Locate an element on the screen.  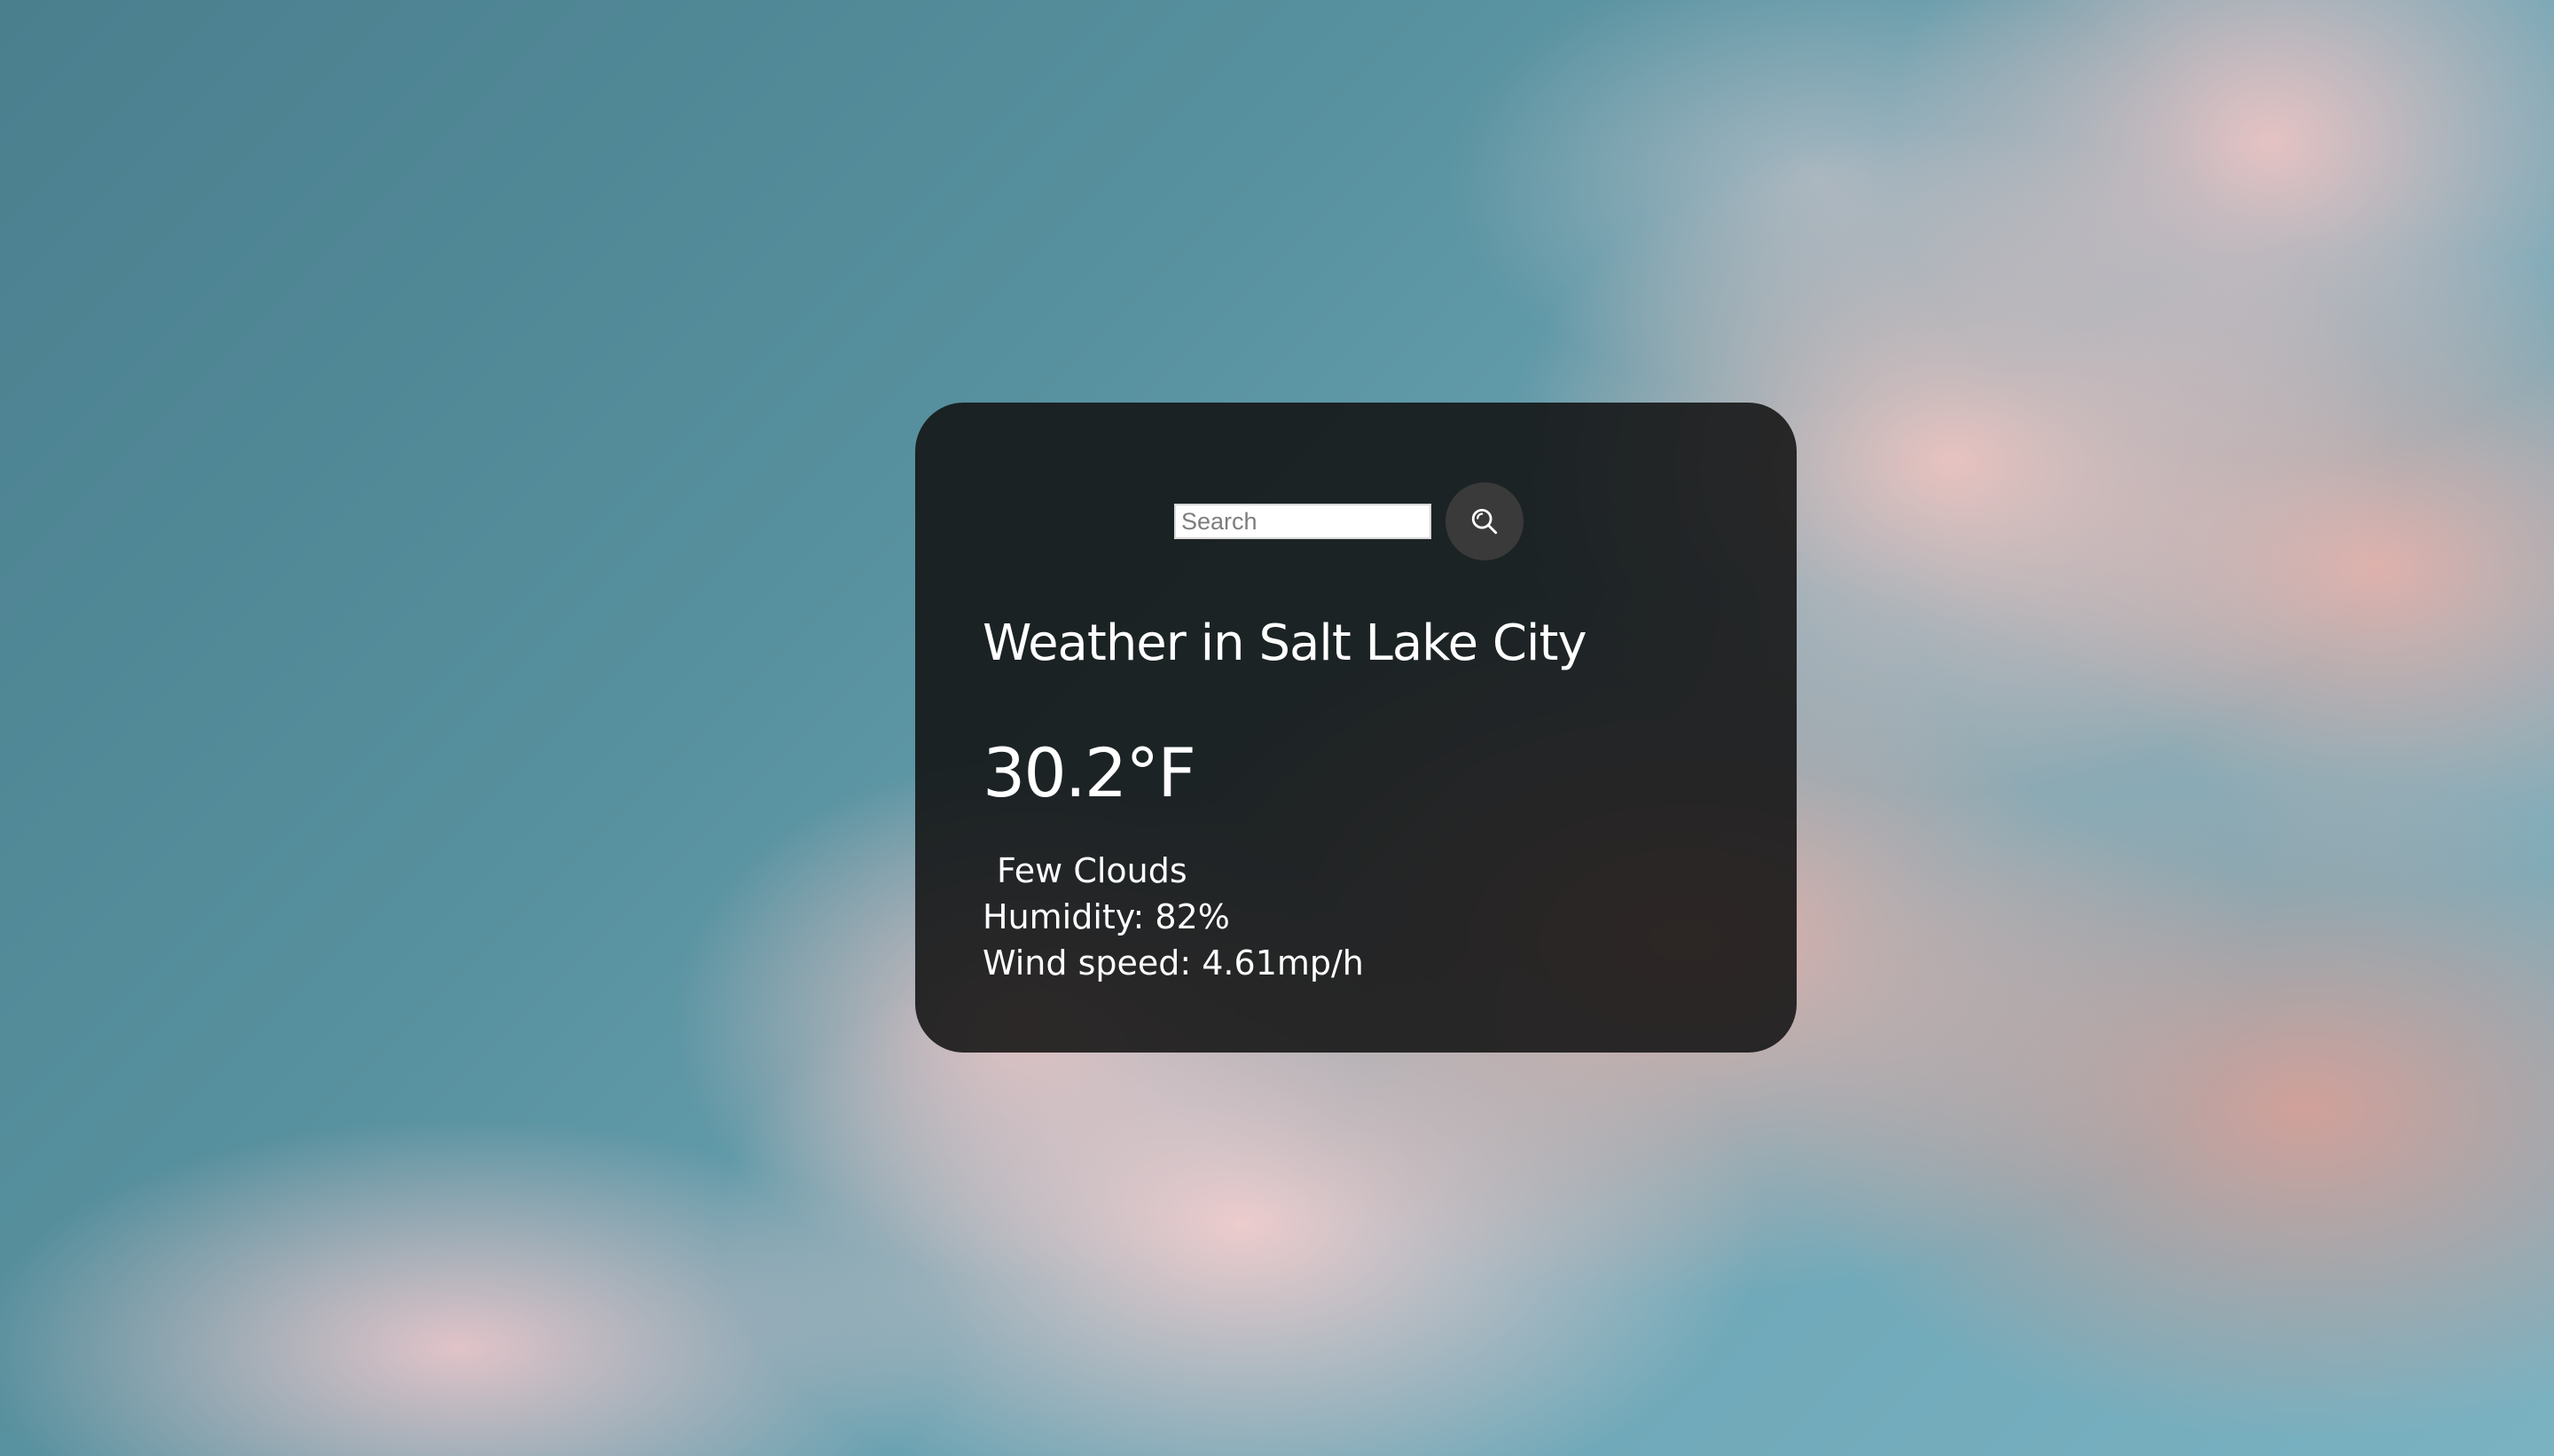
search-input is located at coordinates (1302, 521).